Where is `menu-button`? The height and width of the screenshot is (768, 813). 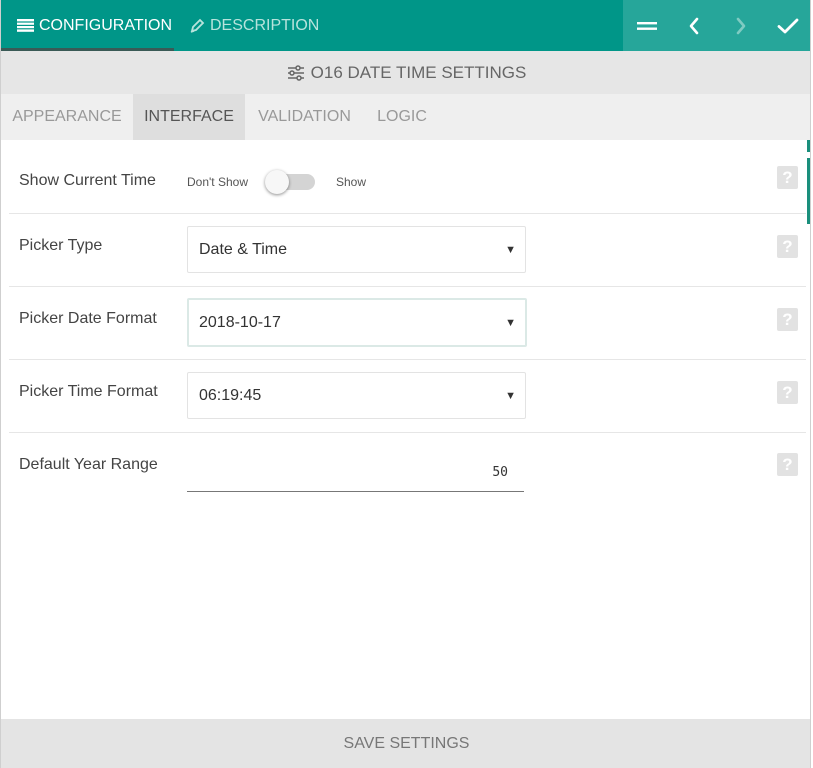 menu-button is located at coordinates (646, 25).